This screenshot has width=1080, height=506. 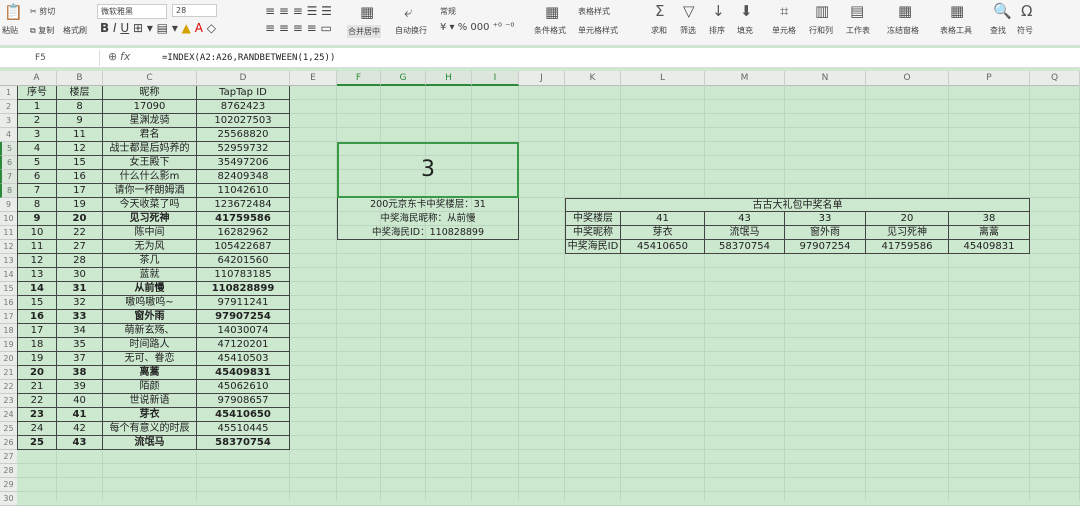 I want to click on row-header: 26, so click(x=8, y=443).